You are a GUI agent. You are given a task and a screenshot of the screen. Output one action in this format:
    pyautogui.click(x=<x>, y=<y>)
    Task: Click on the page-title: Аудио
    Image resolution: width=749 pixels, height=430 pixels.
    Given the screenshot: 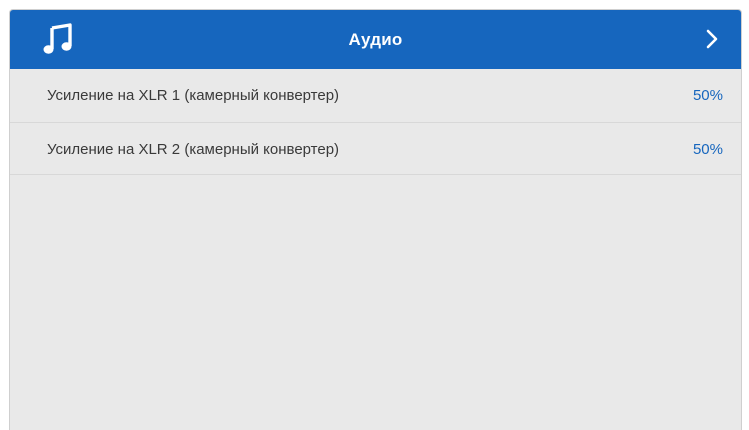 What is the action you would take?
    pyautogui.click(x=375, y=39)
    